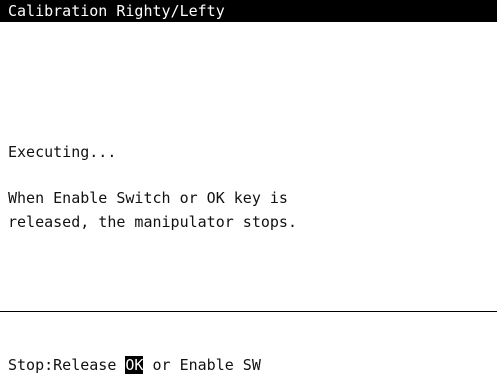  Describe the element at coordinates (148, 198) in the screenshot. I see `info-message-line-1: When Enable Switch or OK key is` at that location.